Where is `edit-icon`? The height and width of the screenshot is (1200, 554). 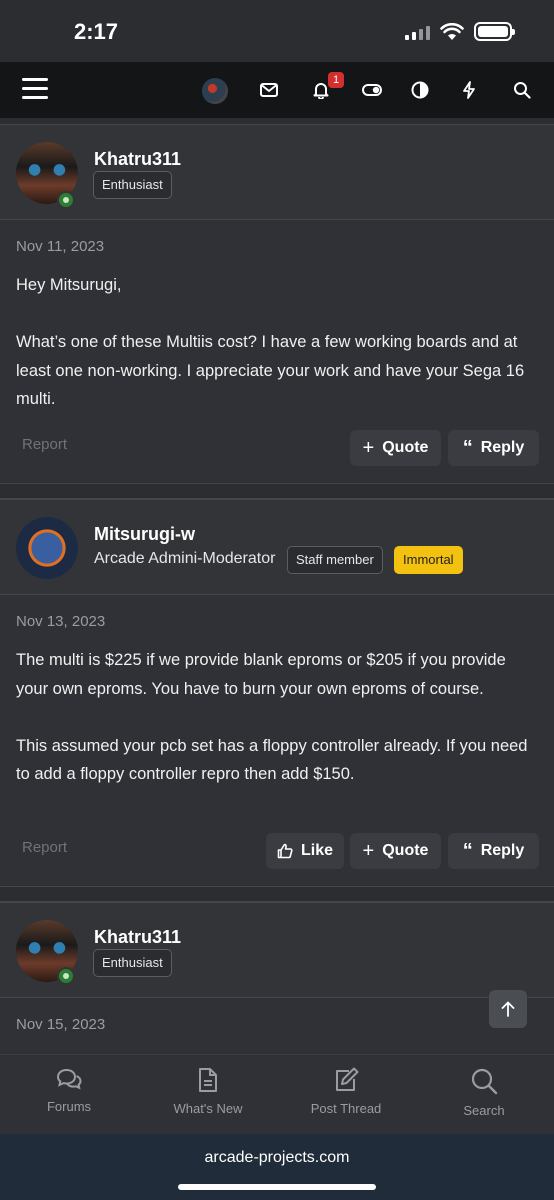 edit-icon is located at coordinates (347, 1079).